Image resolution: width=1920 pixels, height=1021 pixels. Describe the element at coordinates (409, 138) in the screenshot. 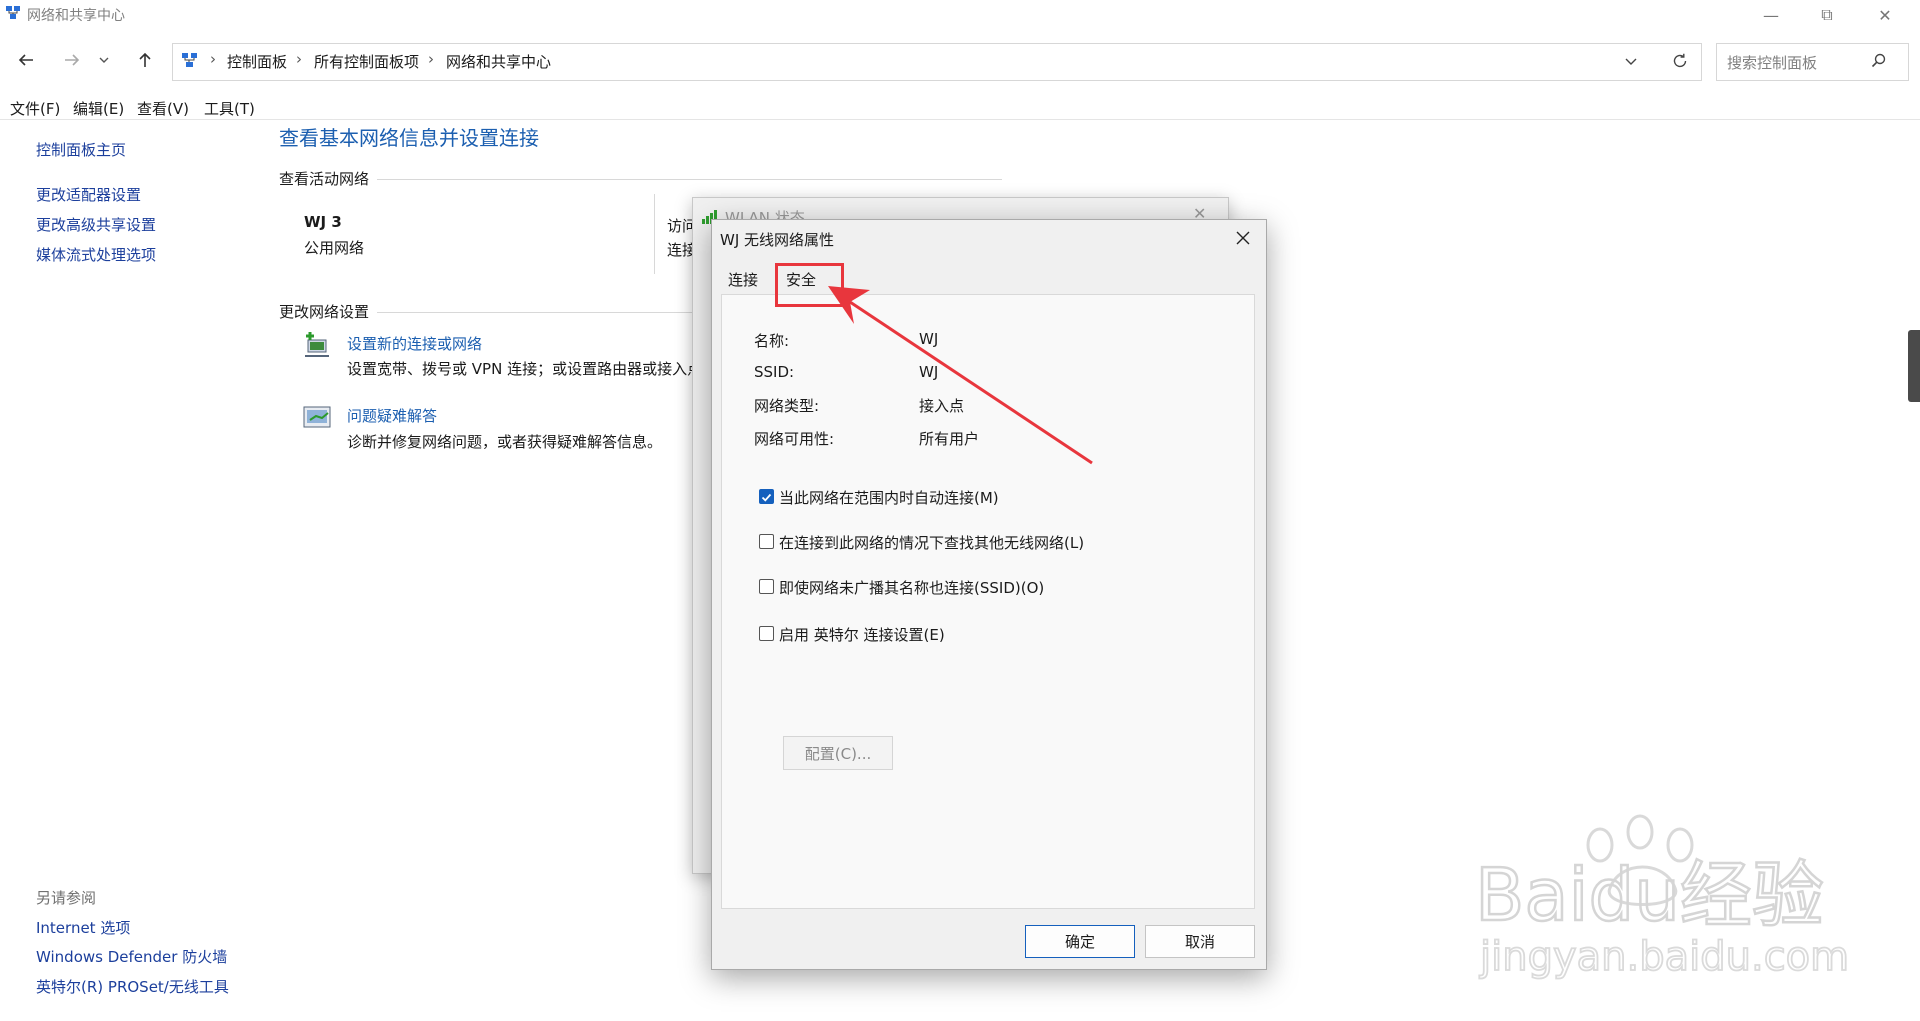

I see `page-title: 查看基本网络信息并设置连接` at that location.